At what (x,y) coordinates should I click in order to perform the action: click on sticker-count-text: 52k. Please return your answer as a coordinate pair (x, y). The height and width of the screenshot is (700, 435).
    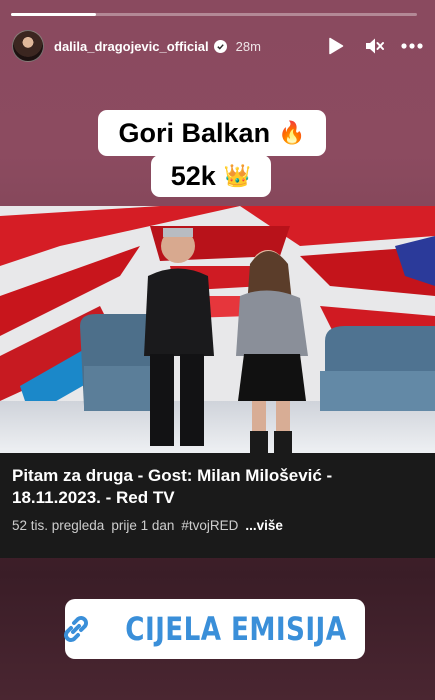
    Looking at the image, I should click on (193, 175).